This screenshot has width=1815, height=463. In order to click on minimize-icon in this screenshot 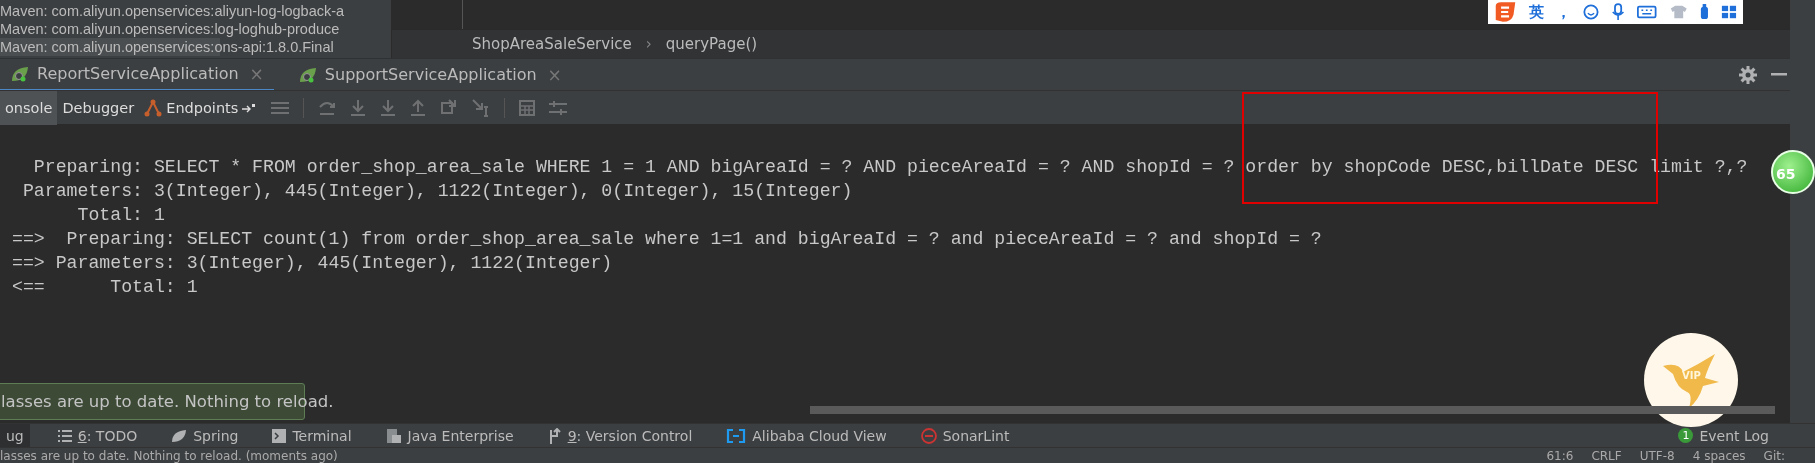, I will do `click(1779, 74)`.